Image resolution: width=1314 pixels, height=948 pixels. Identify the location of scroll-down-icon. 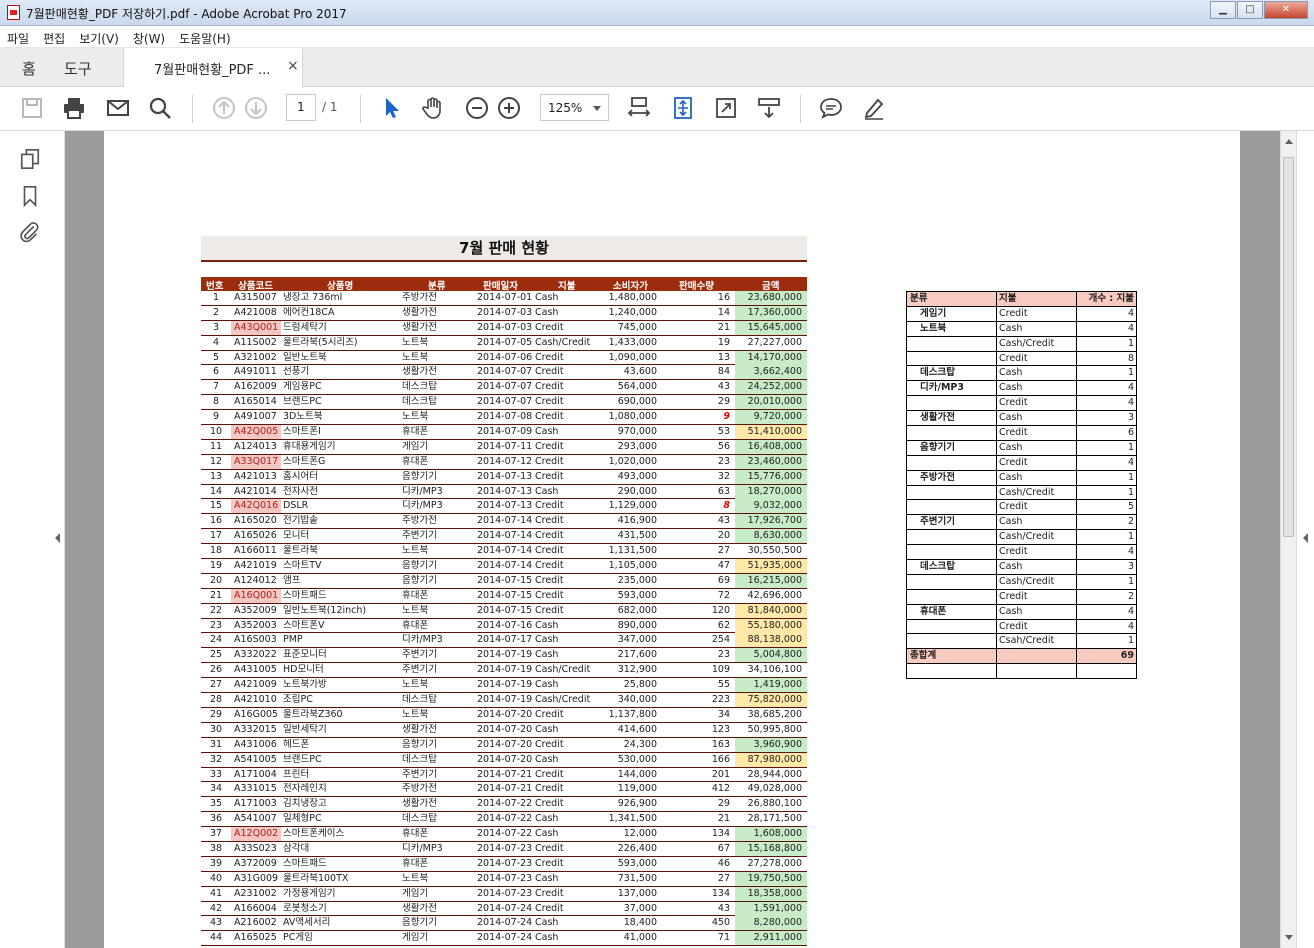
(1289, 937).